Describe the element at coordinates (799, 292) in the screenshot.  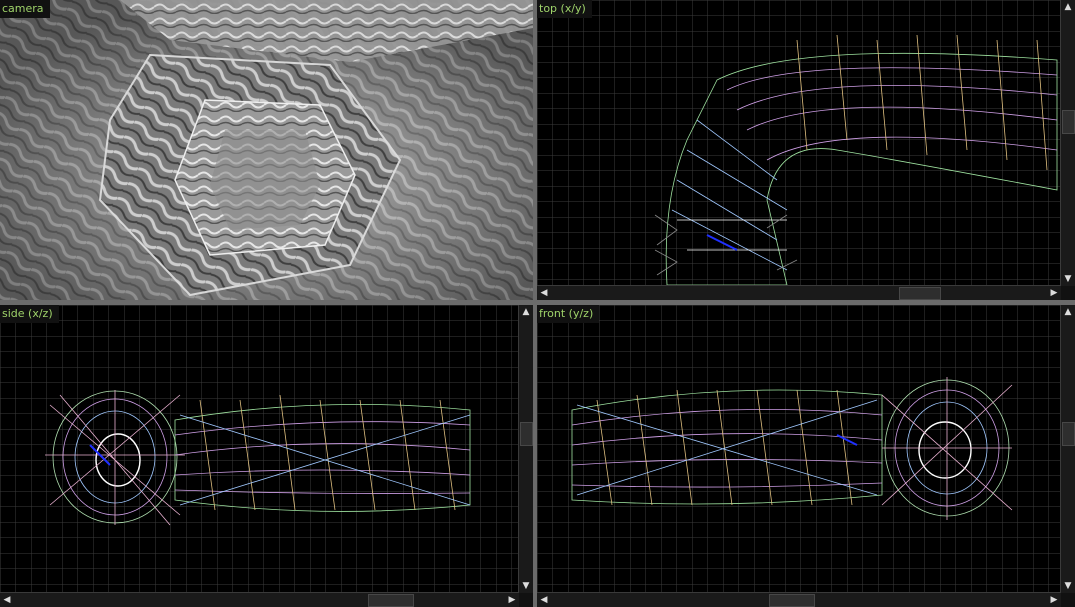
I see `top-horizontal-scrollbar: ◀ ▶` at that location.